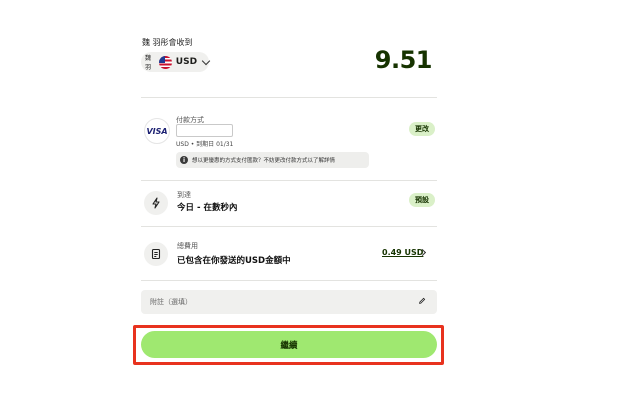  Describe the element at coordinates (186, 62) in the screenshot. I see `currency-code: USD` at that location.